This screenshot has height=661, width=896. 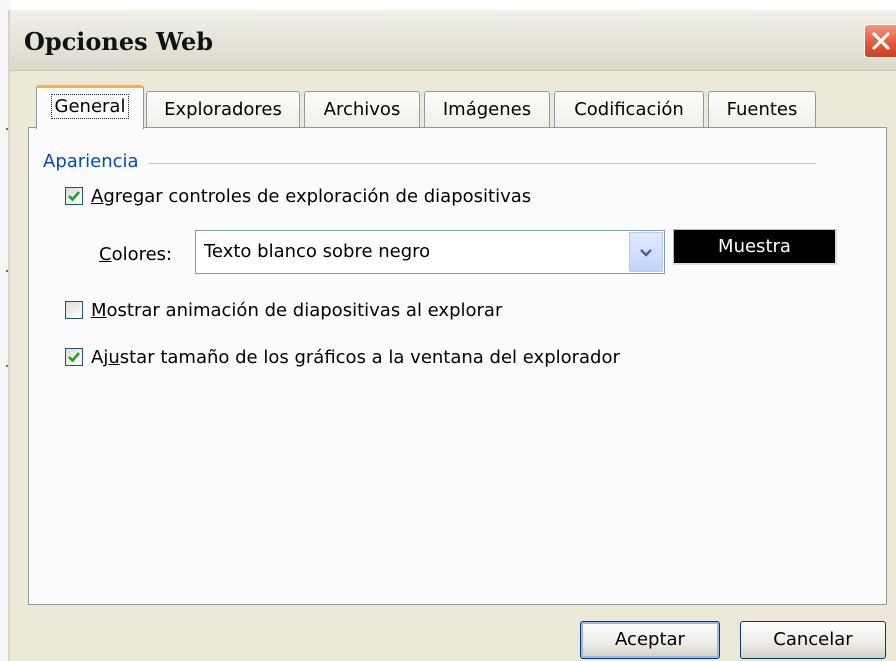 I want to click on title-bar: Opciones Web, so click(x=453, y=40).